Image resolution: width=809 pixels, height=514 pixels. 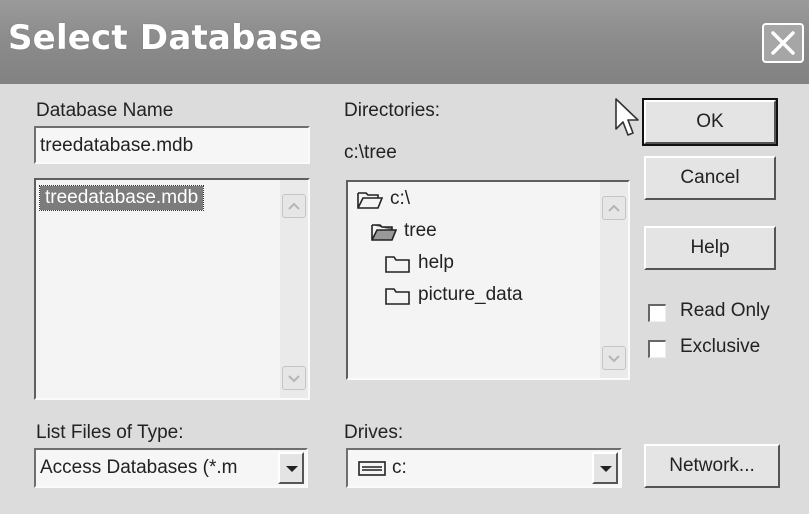 I want to click on list-item: treedatabase.mdb, so click(x=121, y=198).